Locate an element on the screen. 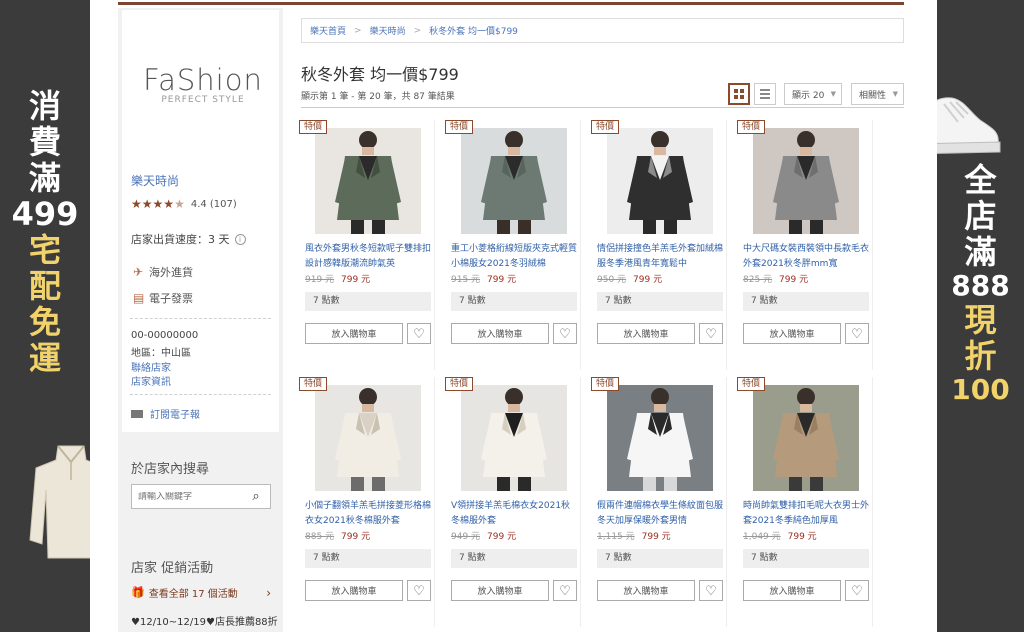 This screenshot has height=632, width=1024. subscribe-newsletter-link: 訂閱電子報 is located at coordinates (165, 413).